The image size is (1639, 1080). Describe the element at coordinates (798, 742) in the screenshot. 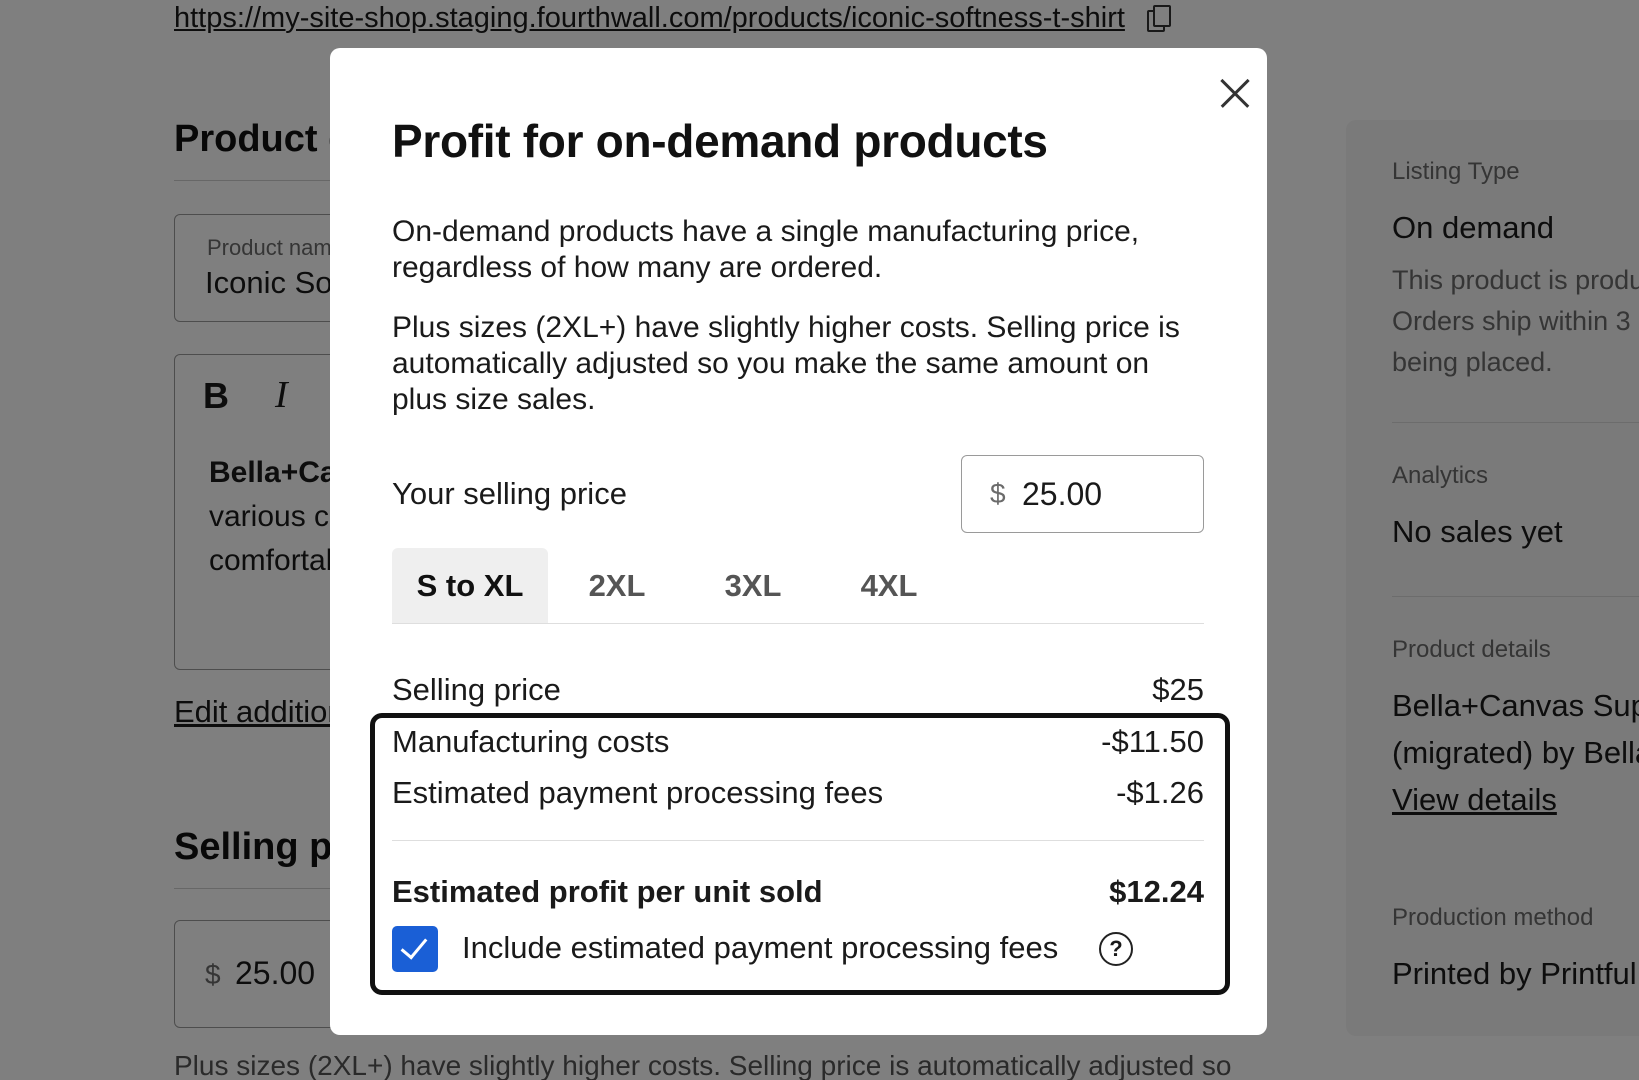

I see `manufacturing-costs-row: Manufacturing costs -$11.50` at that location.